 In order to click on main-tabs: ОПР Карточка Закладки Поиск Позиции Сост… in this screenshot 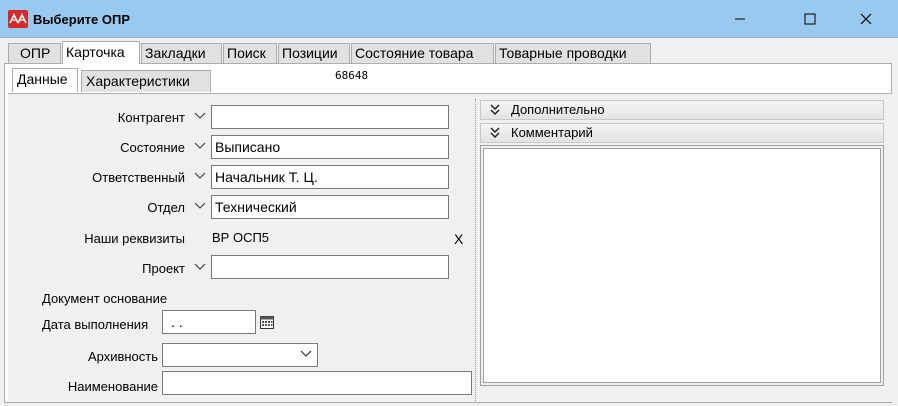, I will do `click(449, 52)`.